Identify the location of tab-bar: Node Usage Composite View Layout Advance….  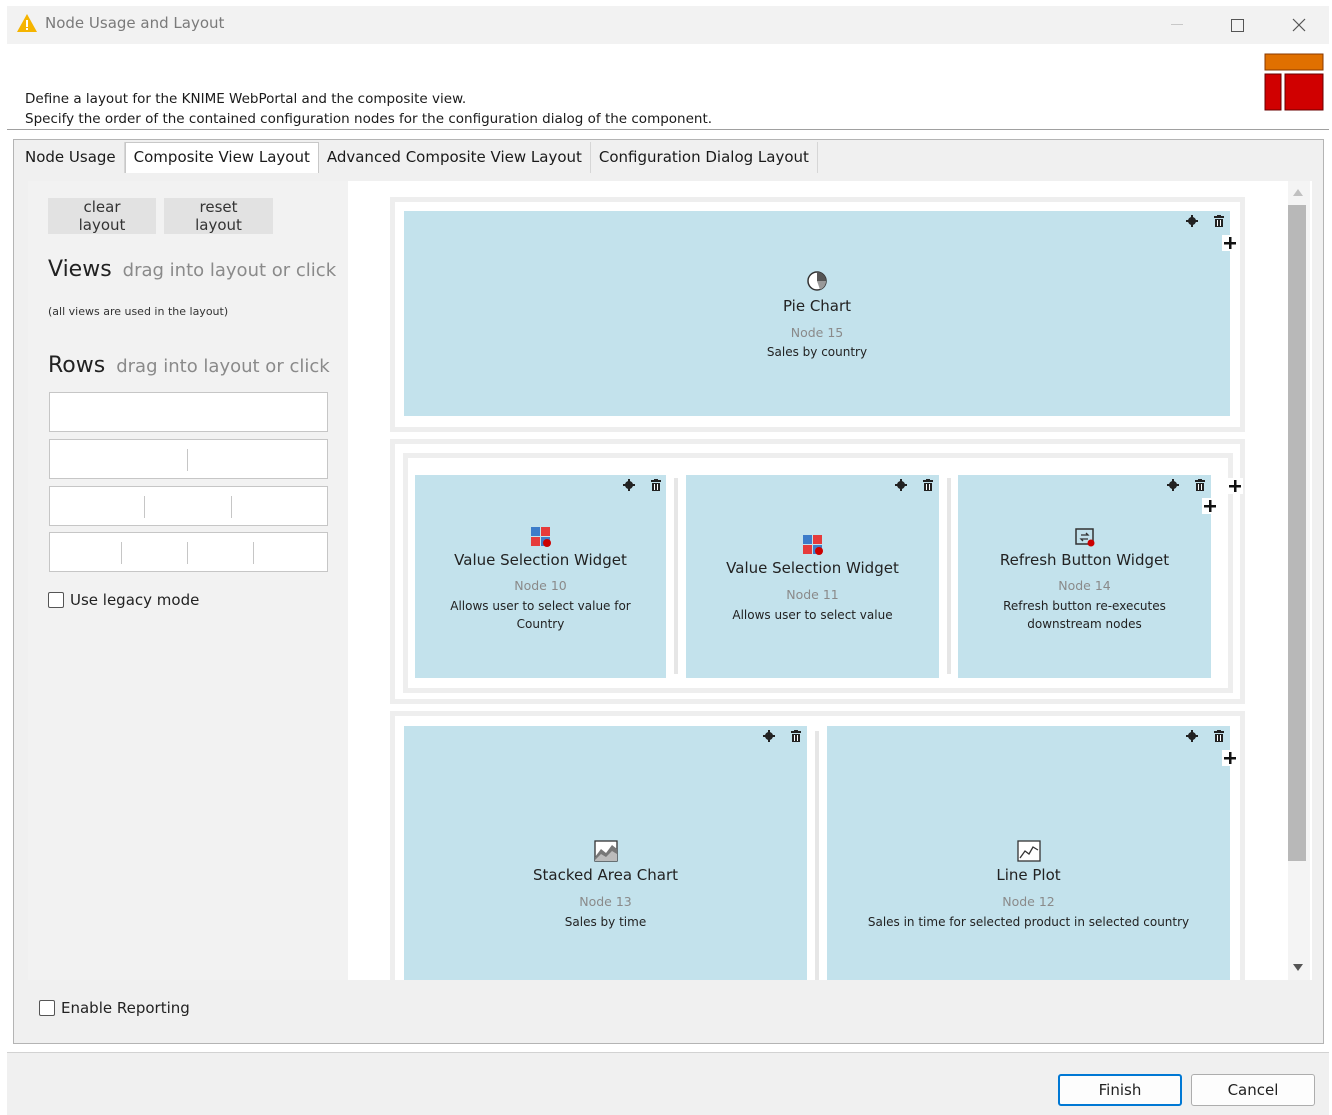
(417, 157).